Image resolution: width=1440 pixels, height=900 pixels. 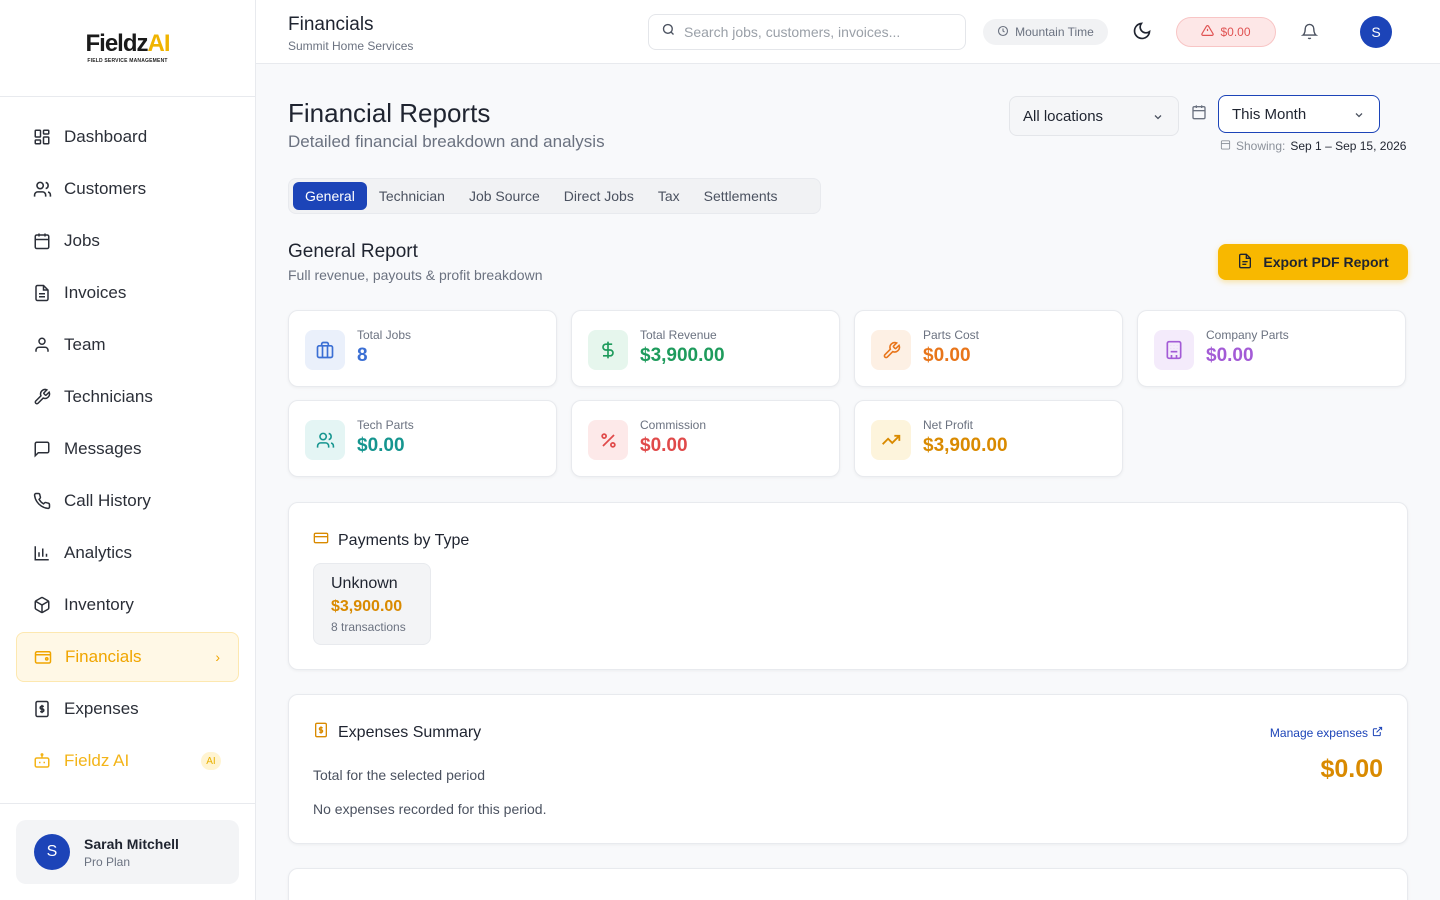 What do you see at coordinates (42, 709) in the screenshot?
I see `receipt-icon` at bounding box center [42, 709].